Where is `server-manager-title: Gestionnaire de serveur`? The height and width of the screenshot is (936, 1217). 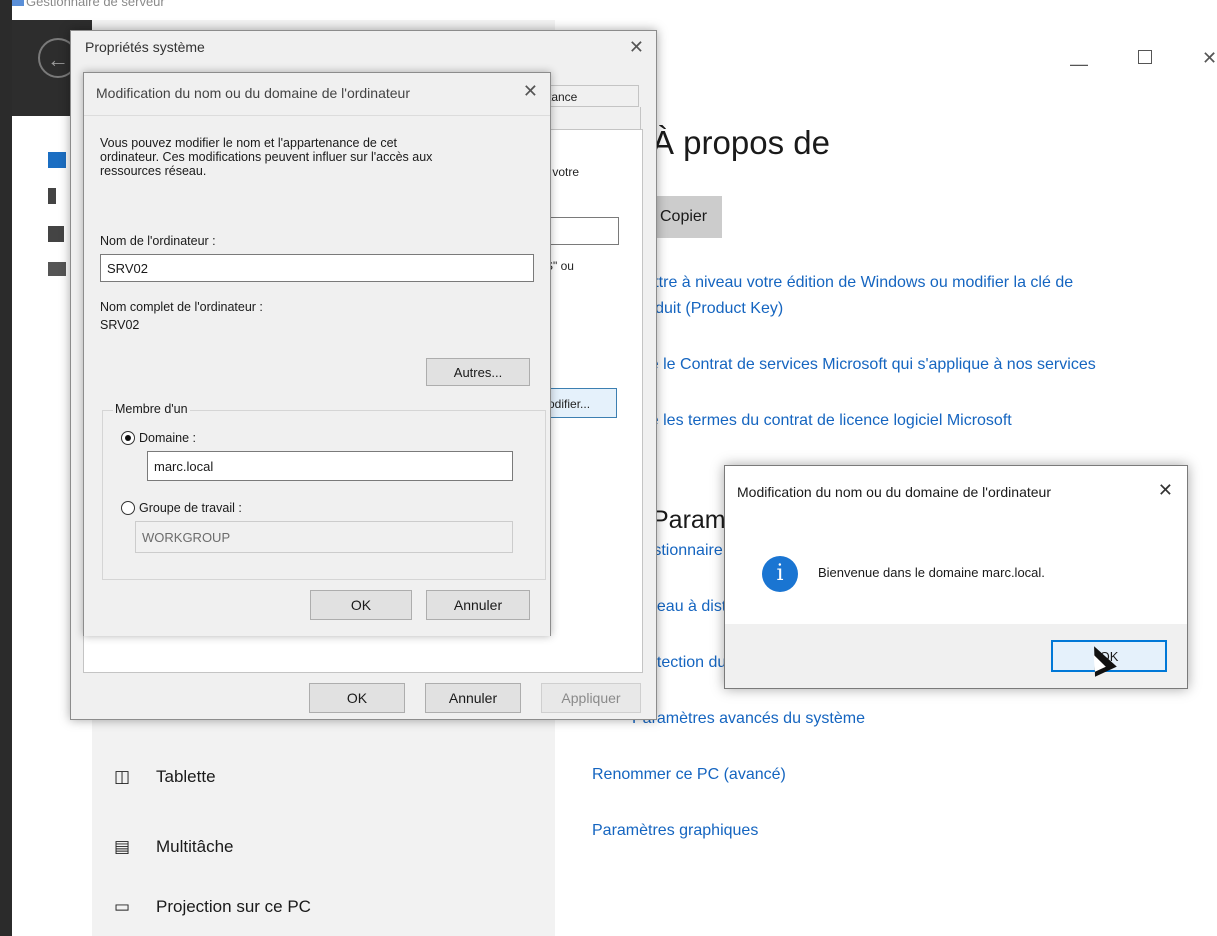
server-manager-title: Gestionnaire de serveur is located at coordinates (95, 4).